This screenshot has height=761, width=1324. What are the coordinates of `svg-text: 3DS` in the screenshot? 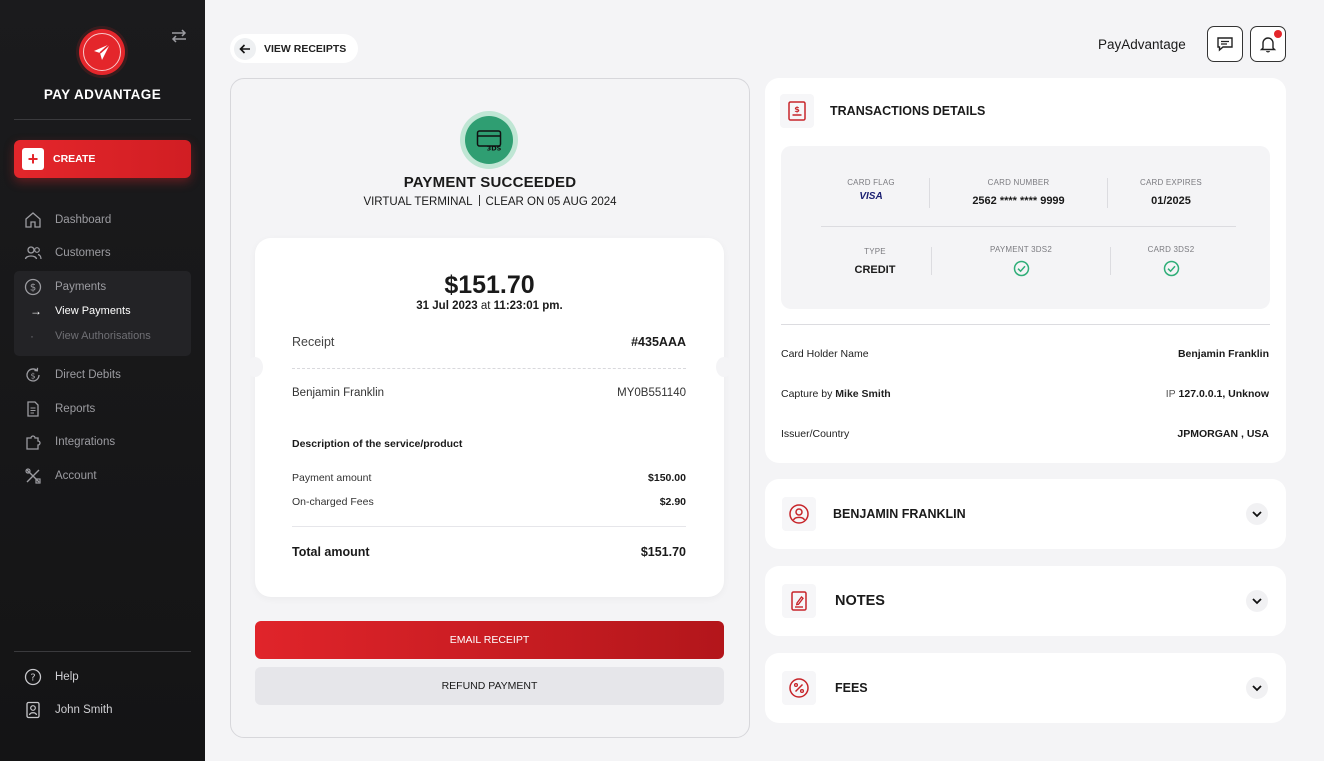 It's located at (494, 148).